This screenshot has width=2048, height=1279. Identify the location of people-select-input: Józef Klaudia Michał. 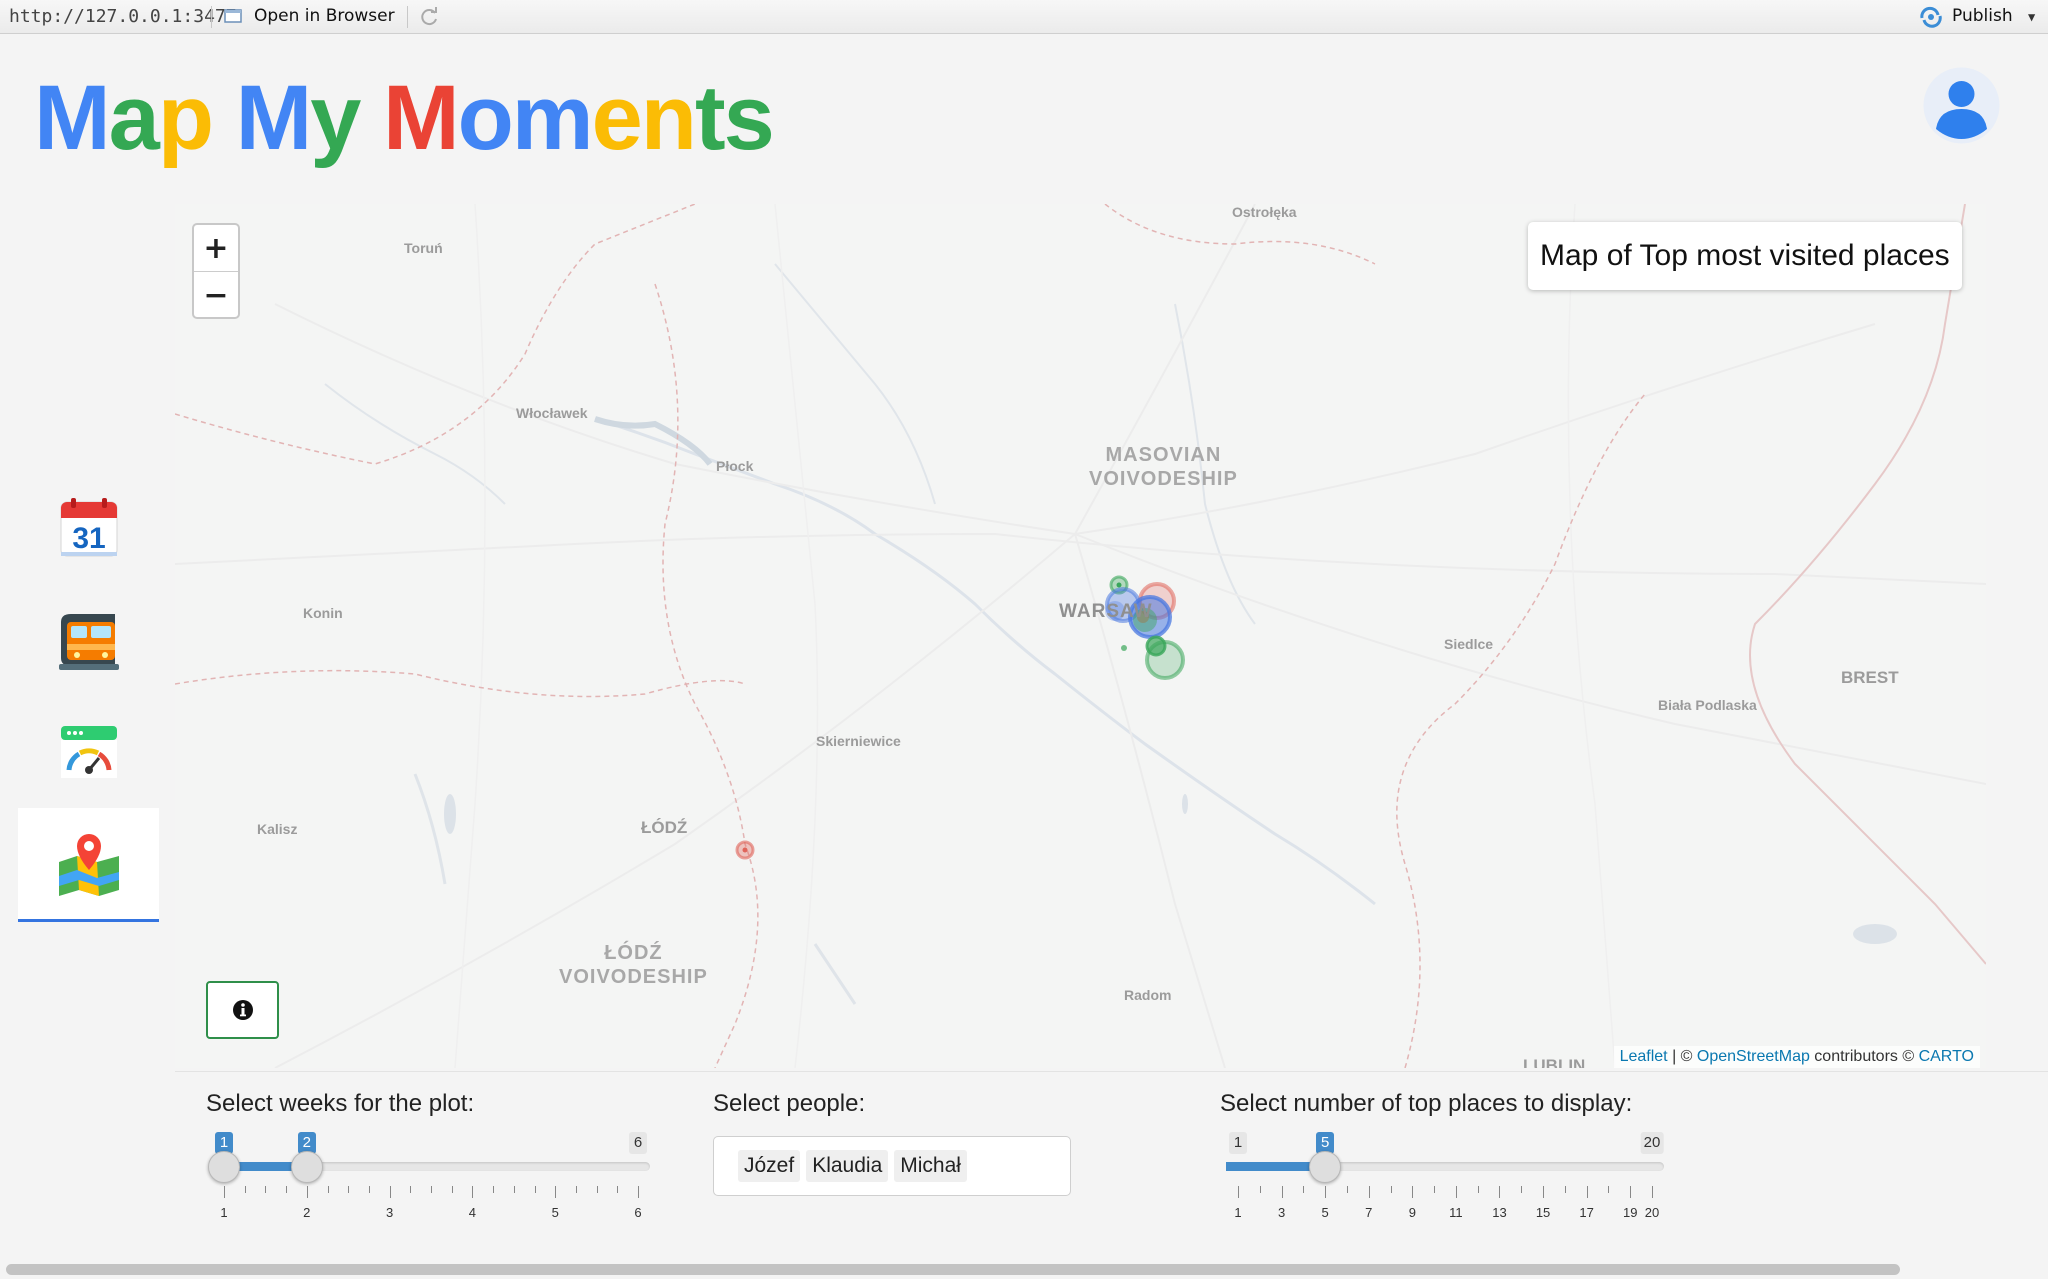
(892, 1166).